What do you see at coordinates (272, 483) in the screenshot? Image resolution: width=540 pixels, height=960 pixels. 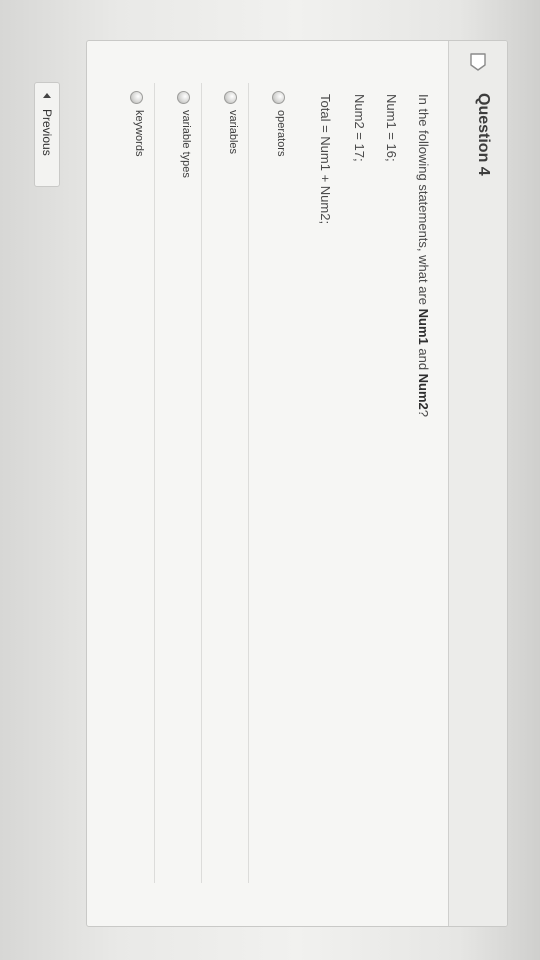 I see `answer-option: operators` at bounding box center [272, 483].